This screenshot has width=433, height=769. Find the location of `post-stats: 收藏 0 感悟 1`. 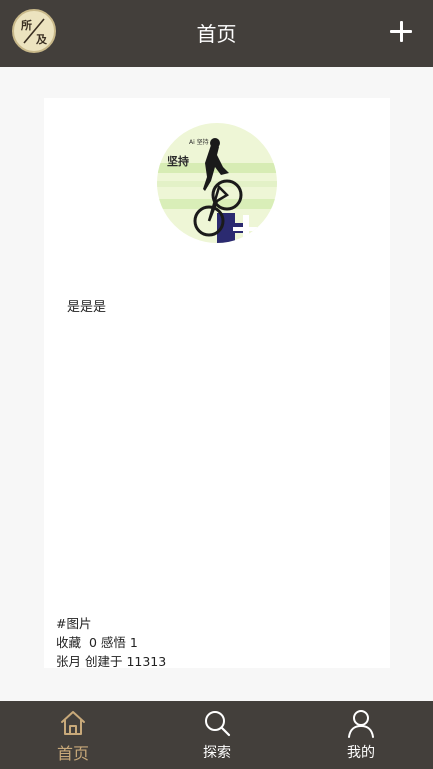

post-stats: 收藏 0 感悟 1 is located at coordinates (97, 642).